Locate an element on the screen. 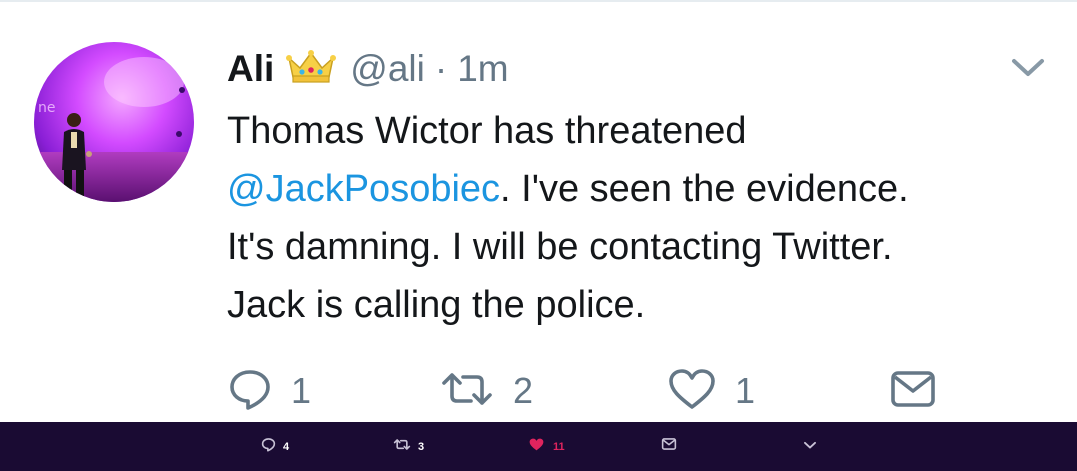 The height and width of the screenshot is (471, 1077). text-segment: . I've seen the evidence. is located at coordinates (704, 189).